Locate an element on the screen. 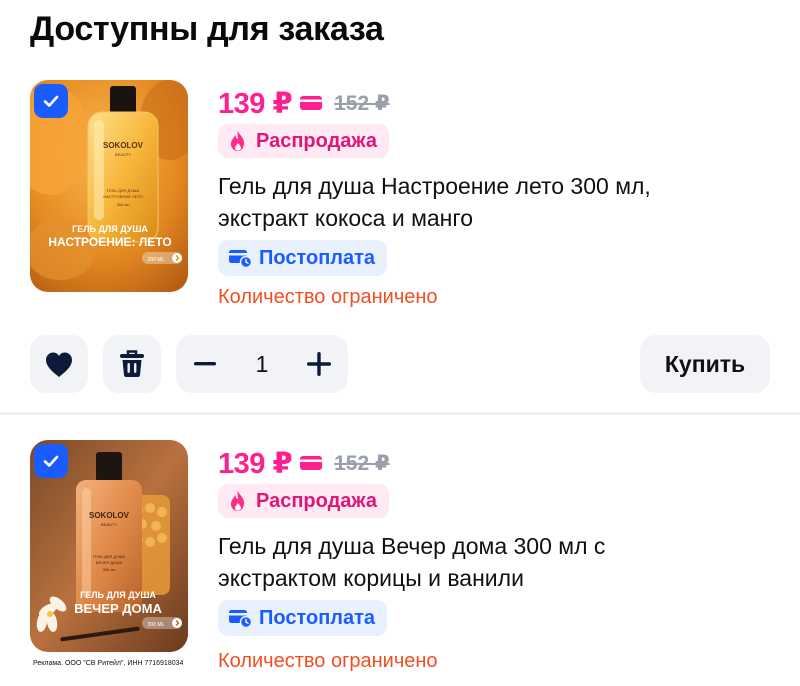  decrease-button is located at coordinates (205, 364).